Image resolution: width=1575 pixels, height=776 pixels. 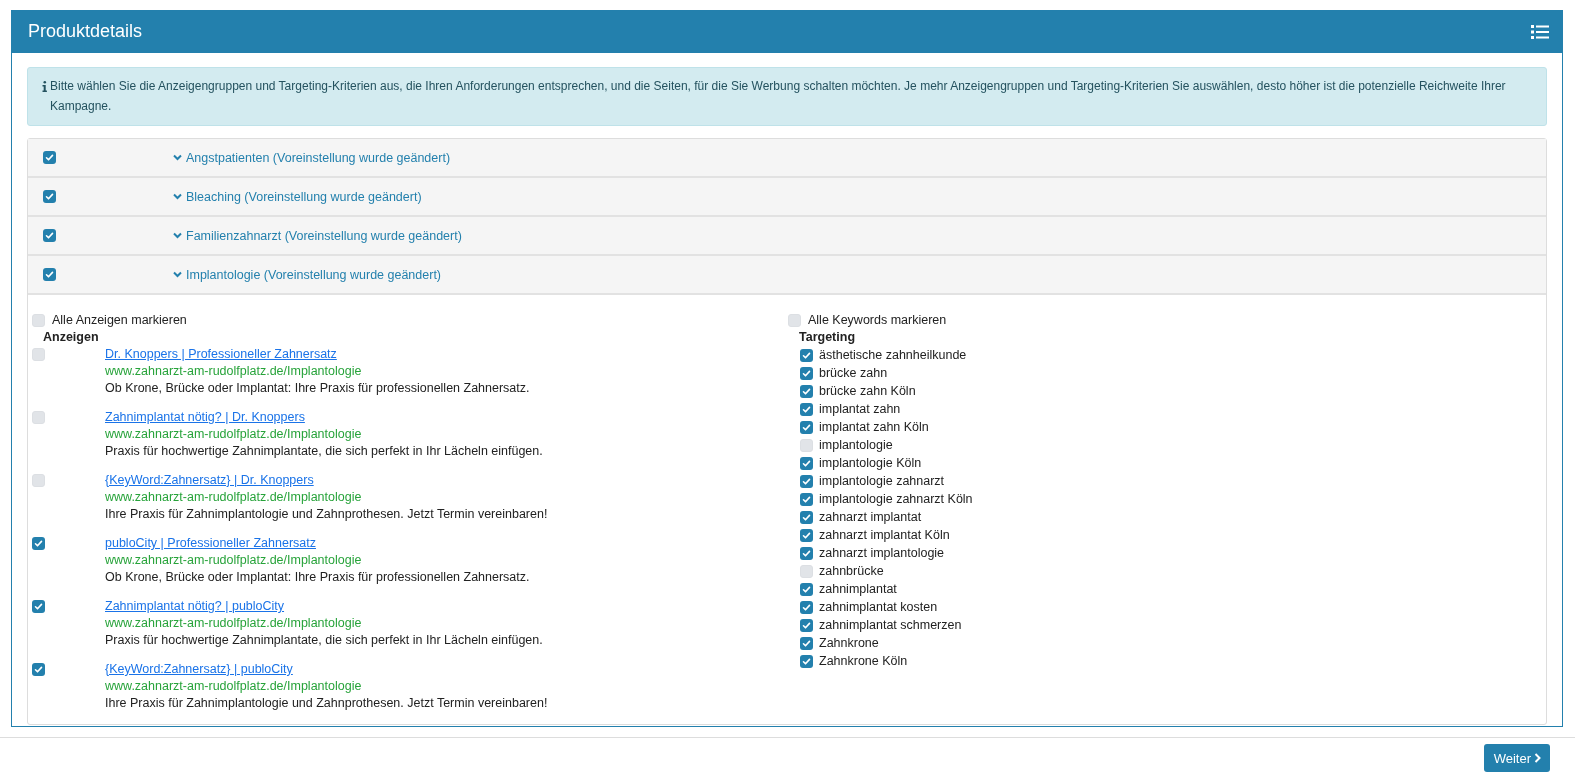 What do you see at coordinates (210, 543) in the screenshot?
I see `ad-title-link: publoCity | Professioneller Zahnersatz` at bounding box center [210, 543].